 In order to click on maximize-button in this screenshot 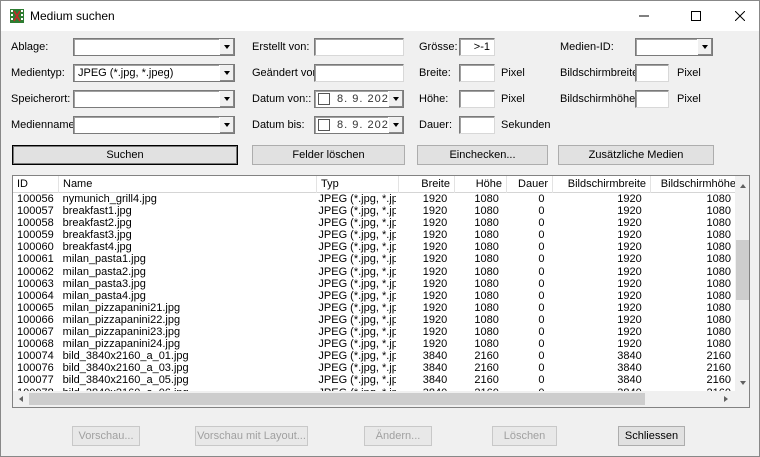, I will do `click(696, 16)`.